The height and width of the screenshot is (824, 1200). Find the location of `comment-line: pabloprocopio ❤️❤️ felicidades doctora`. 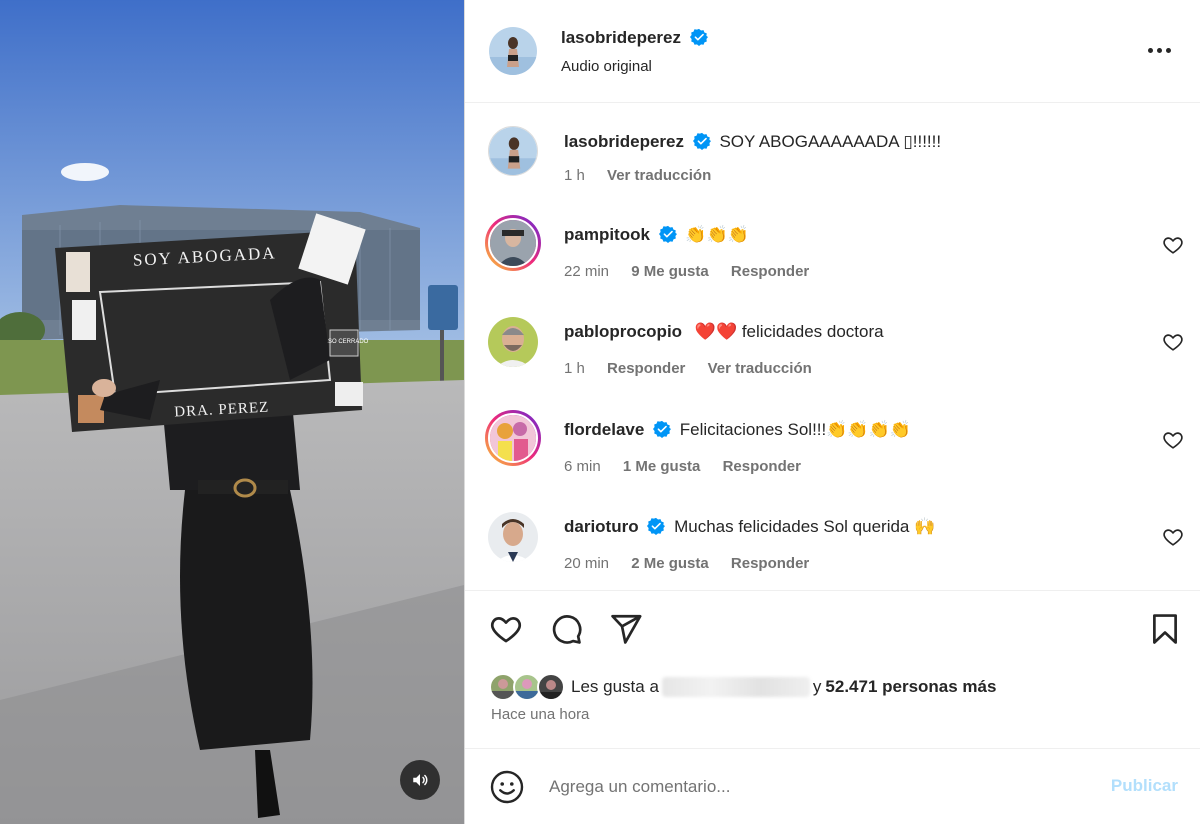

comment-line: pabloprocopio ❤️❤️ felicidades doctora is located at coordinates (724, 332).